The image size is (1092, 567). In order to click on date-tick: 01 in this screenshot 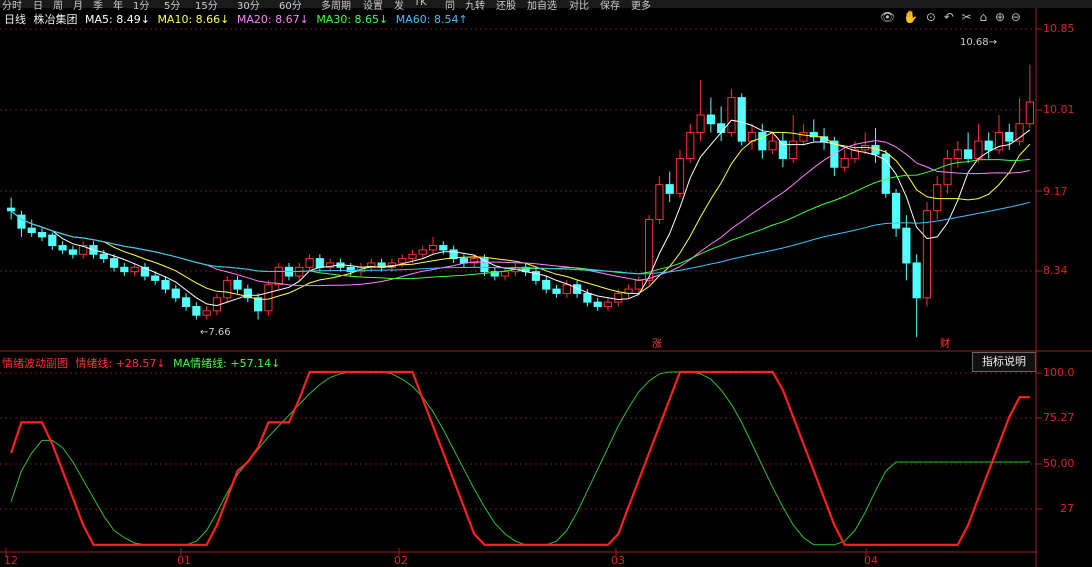, I will do `click(184, 560)`.